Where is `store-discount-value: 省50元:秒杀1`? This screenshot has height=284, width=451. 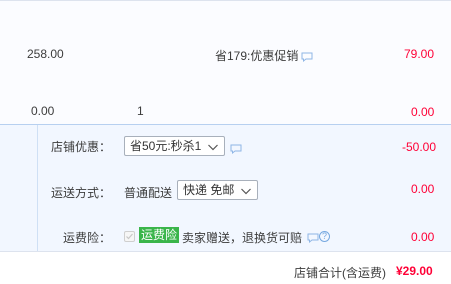 store-discount-value: 省50元:秒杀1 is located at coordinates (166, 146).